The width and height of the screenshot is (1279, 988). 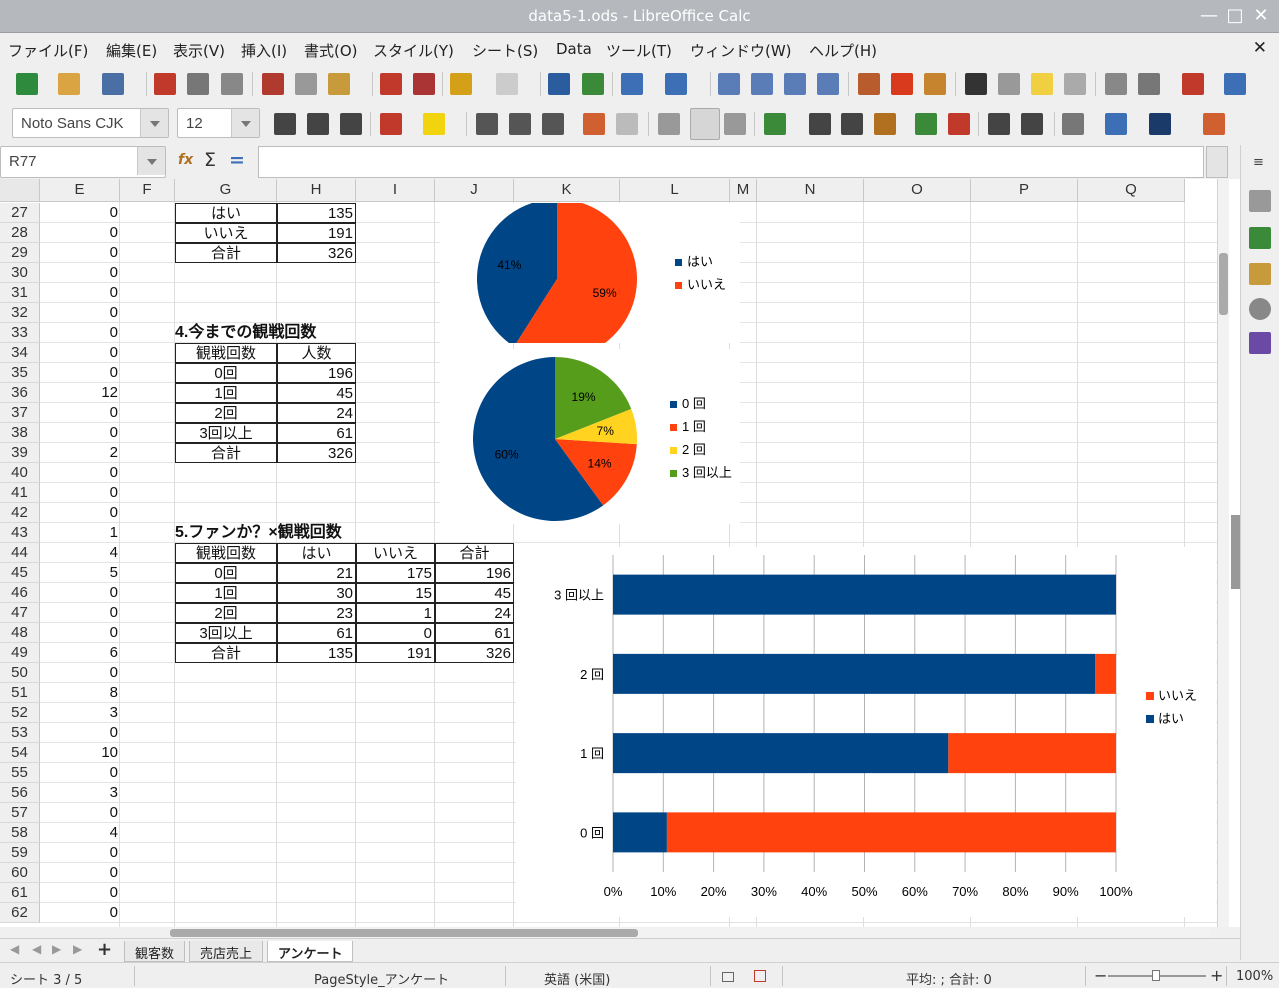 I want to click on cell-e: 8, so click(x=80, y=693).